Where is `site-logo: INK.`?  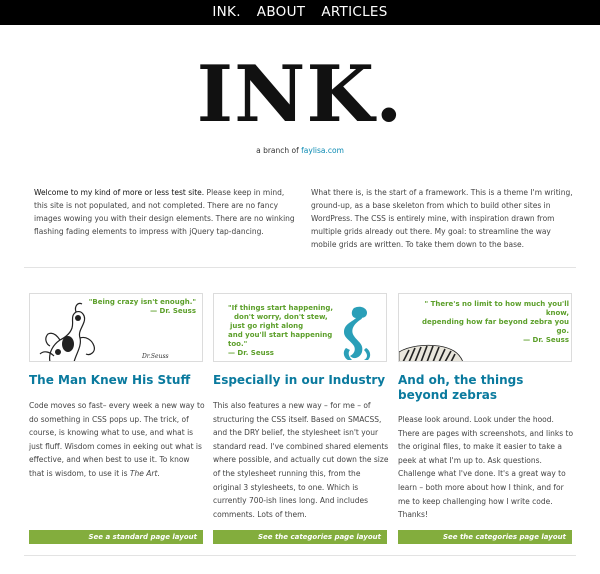 site-logo: INK. is located at coordinates (300, 94).